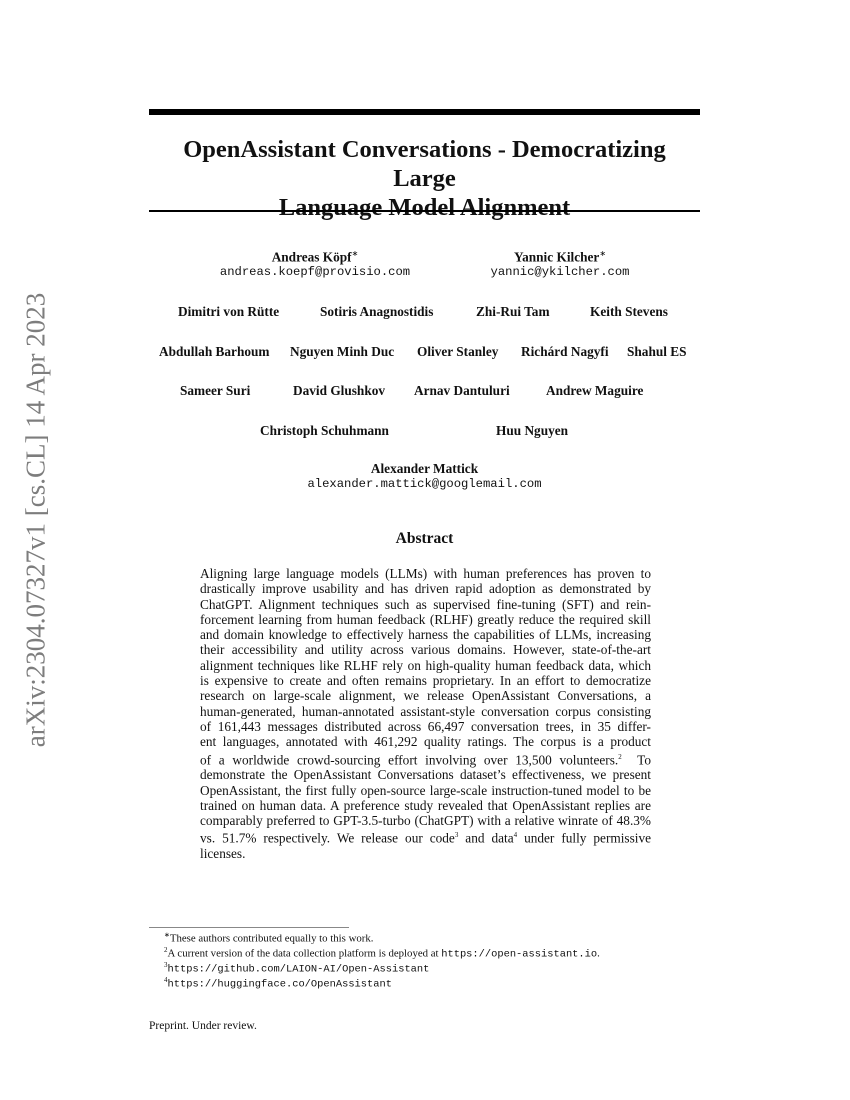 The image size is (850, 1100). I want to click on author-name: Oliver Stanley, so click(458, 351).